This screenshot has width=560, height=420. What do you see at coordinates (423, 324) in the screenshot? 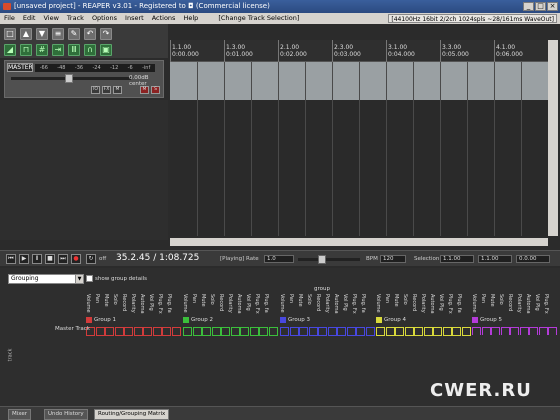
I see `group-4: Group 4` at bounding box center [423, 324].